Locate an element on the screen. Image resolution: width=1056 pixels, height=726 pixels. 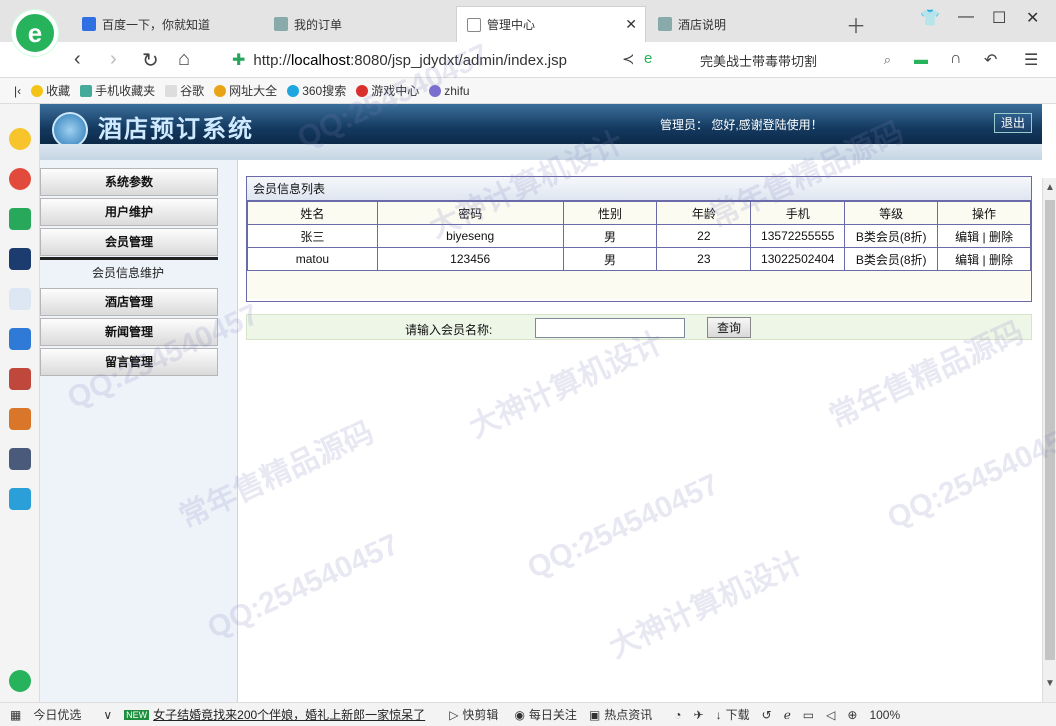
engine-e-icon: e is located at coordinates (648, 58).